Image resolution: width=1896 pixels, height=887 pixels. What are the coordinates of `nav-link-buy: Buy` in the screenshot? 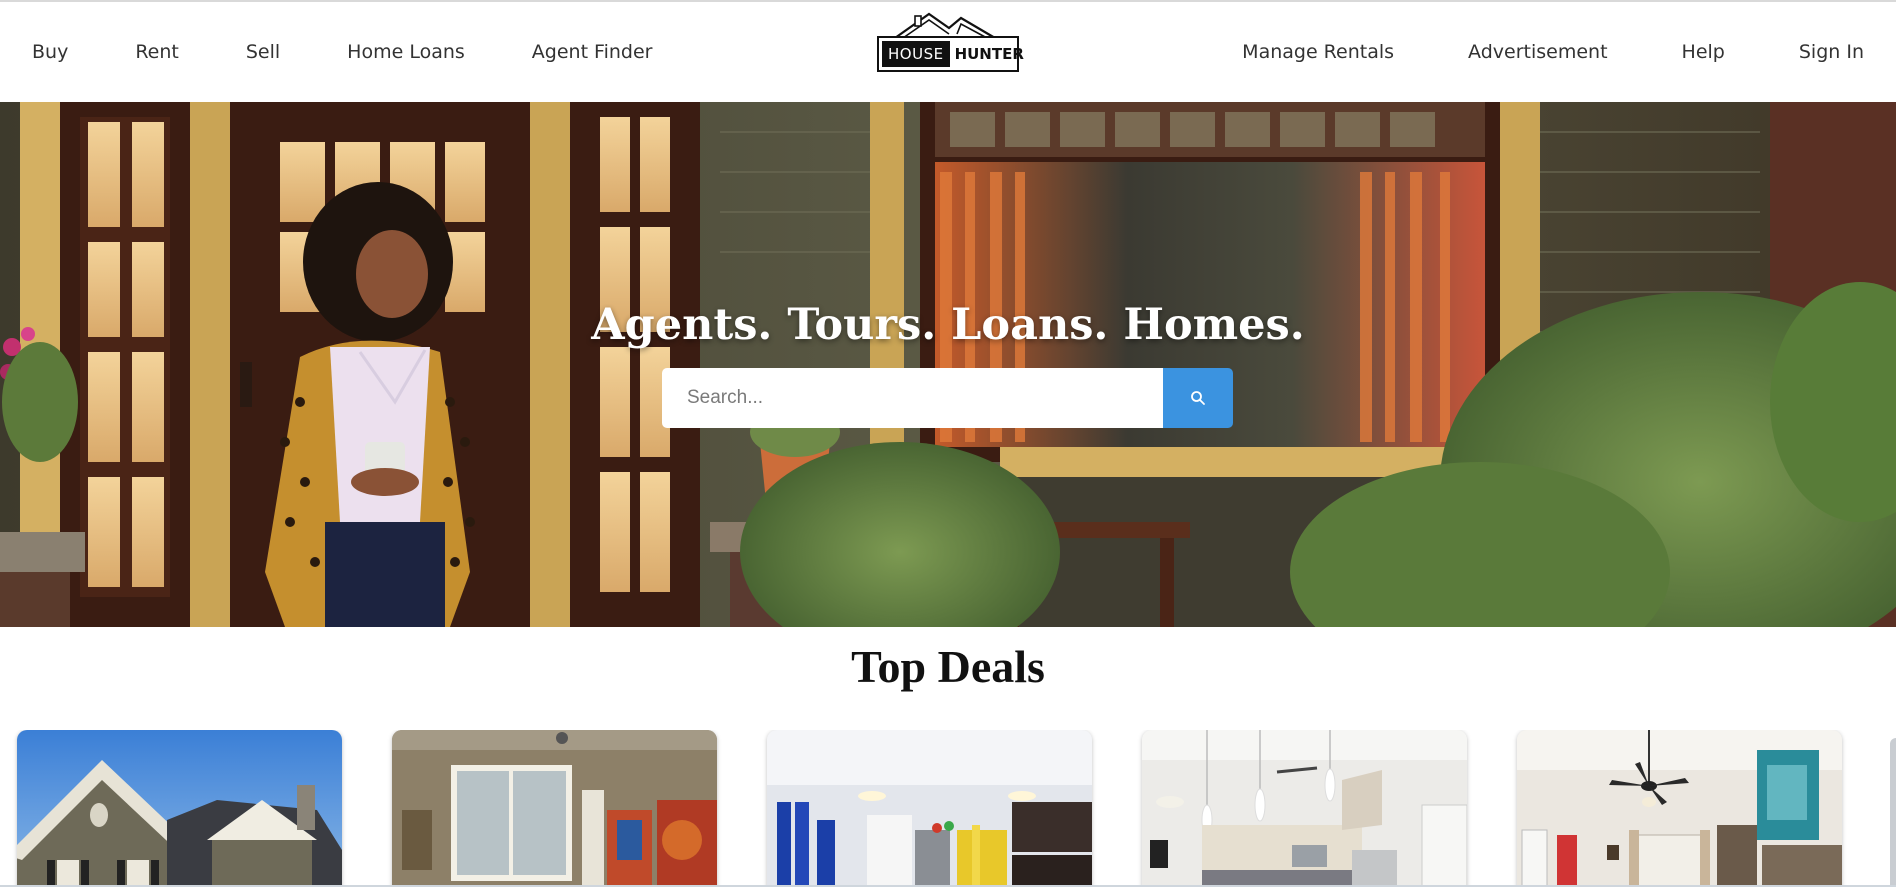 It's located at (50, 52).